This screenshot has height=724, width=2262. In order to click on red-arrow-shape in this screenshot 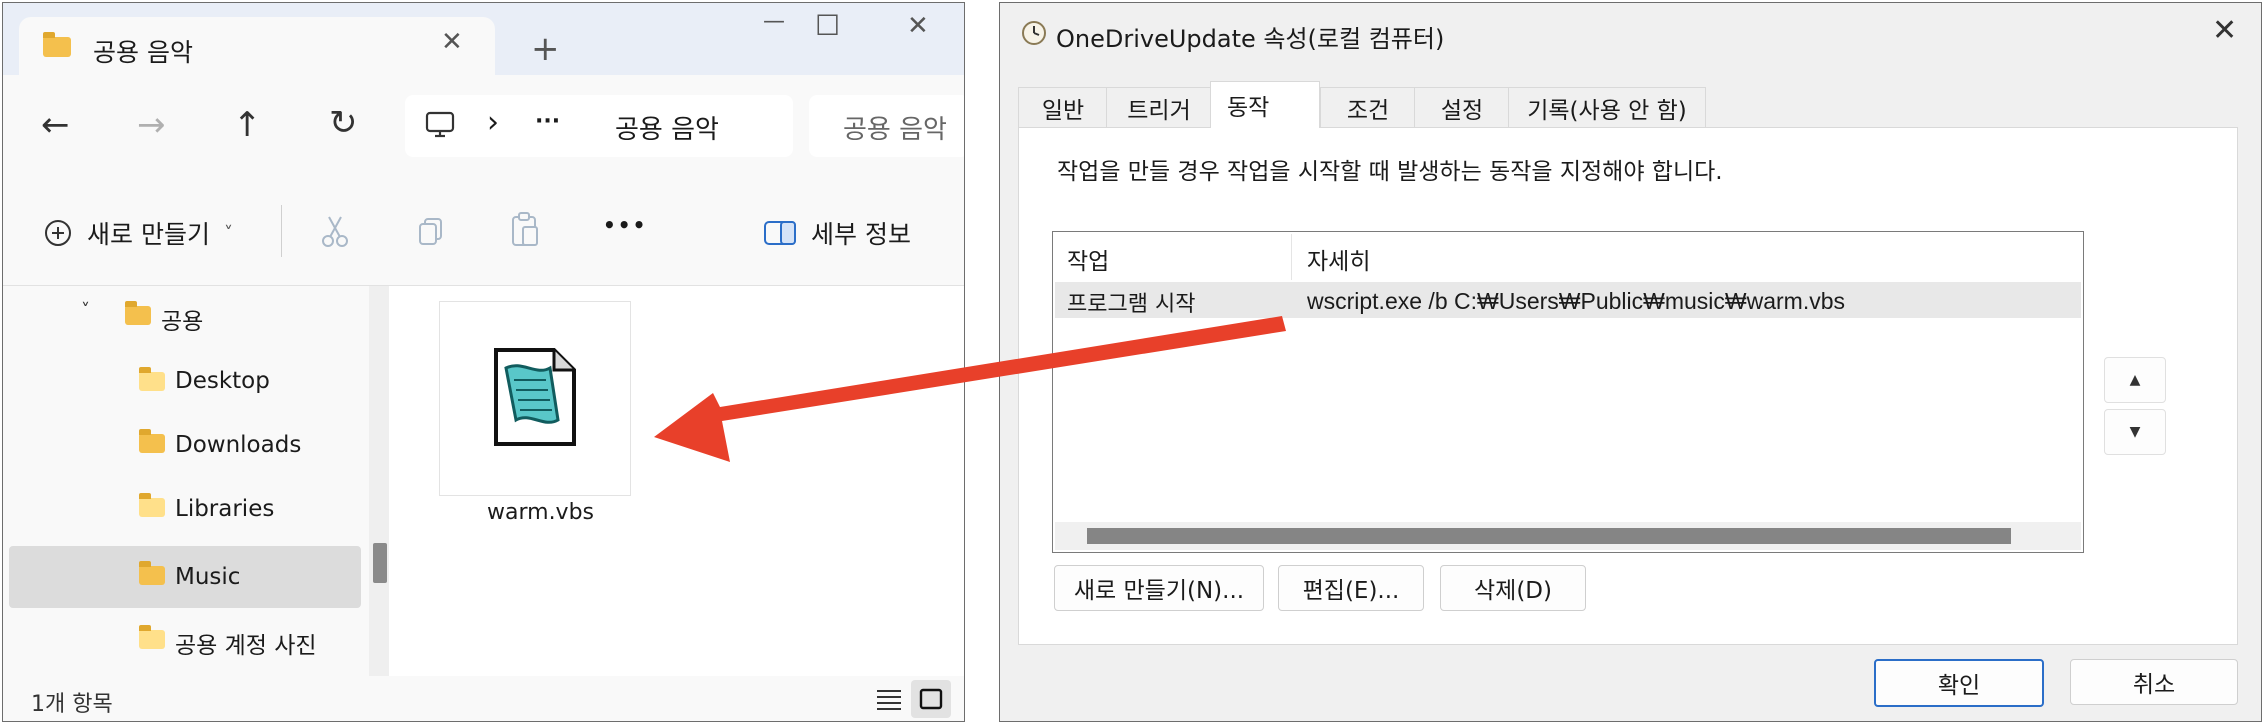, I will do `click(970, 389)`.